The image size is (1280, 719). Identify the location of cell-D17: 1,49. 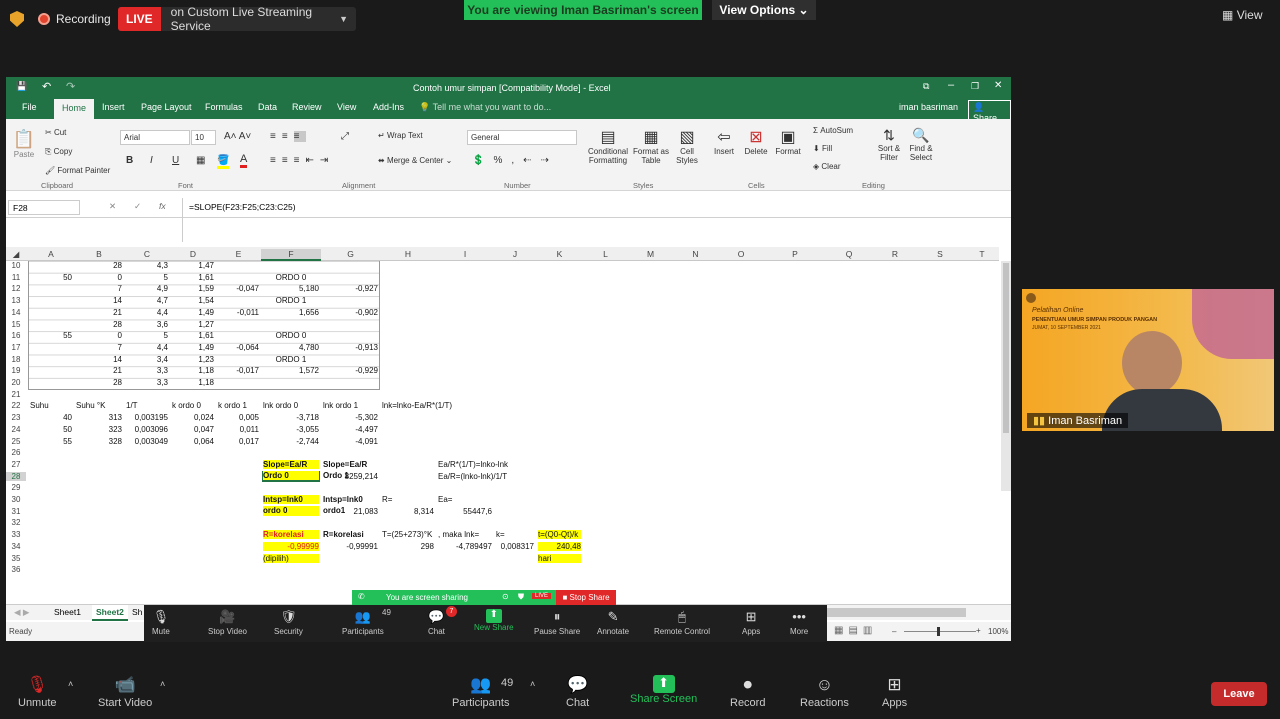
(193, 347).